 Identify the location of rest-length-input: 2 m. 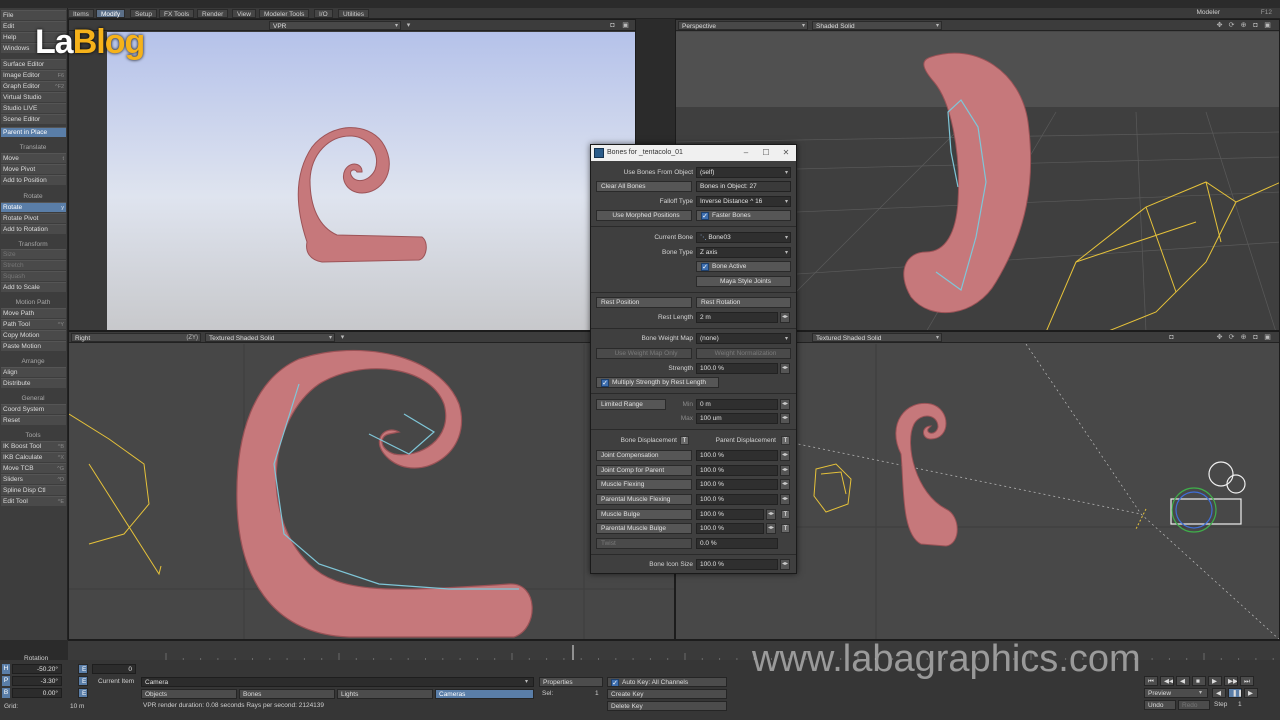
(737, 317).